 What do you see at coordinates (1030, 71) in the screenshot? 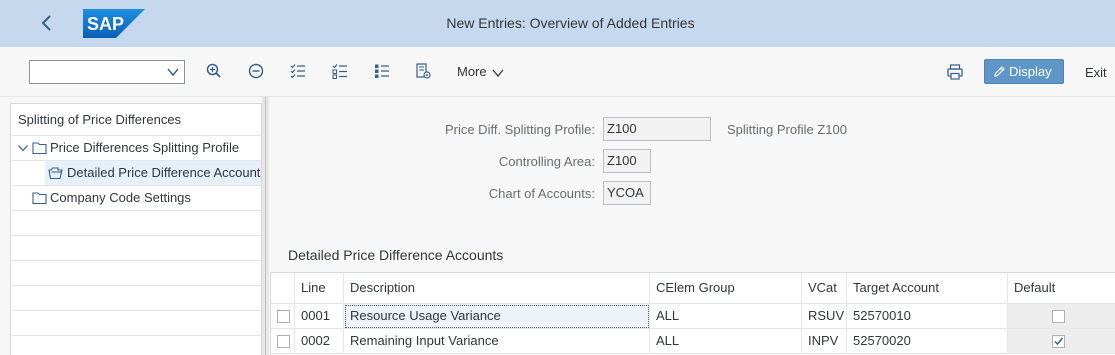
I see `display-label: Display` at bounding box center [1030, 71].